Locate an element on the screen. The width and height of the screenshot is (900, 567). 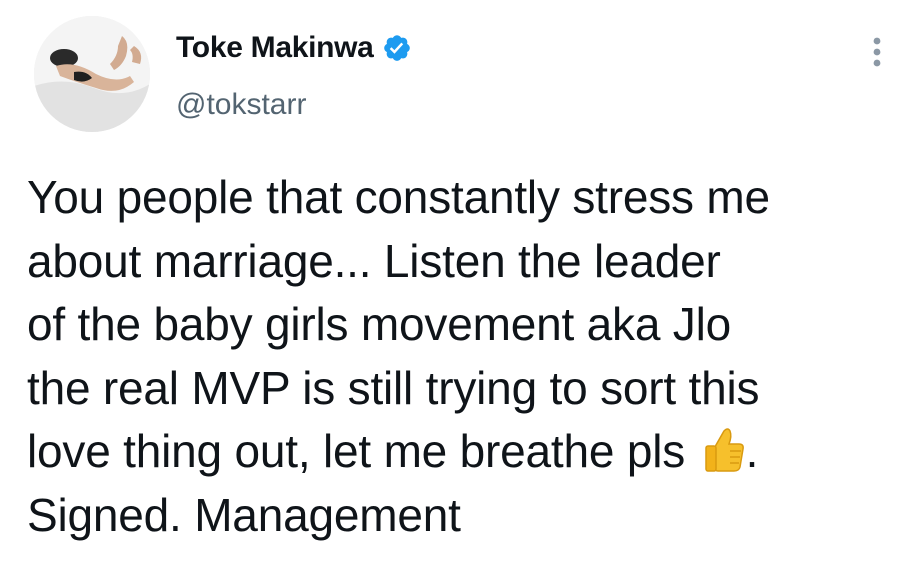
tweet-line: You people that constantly stress me is located at coordinates (398, 197).